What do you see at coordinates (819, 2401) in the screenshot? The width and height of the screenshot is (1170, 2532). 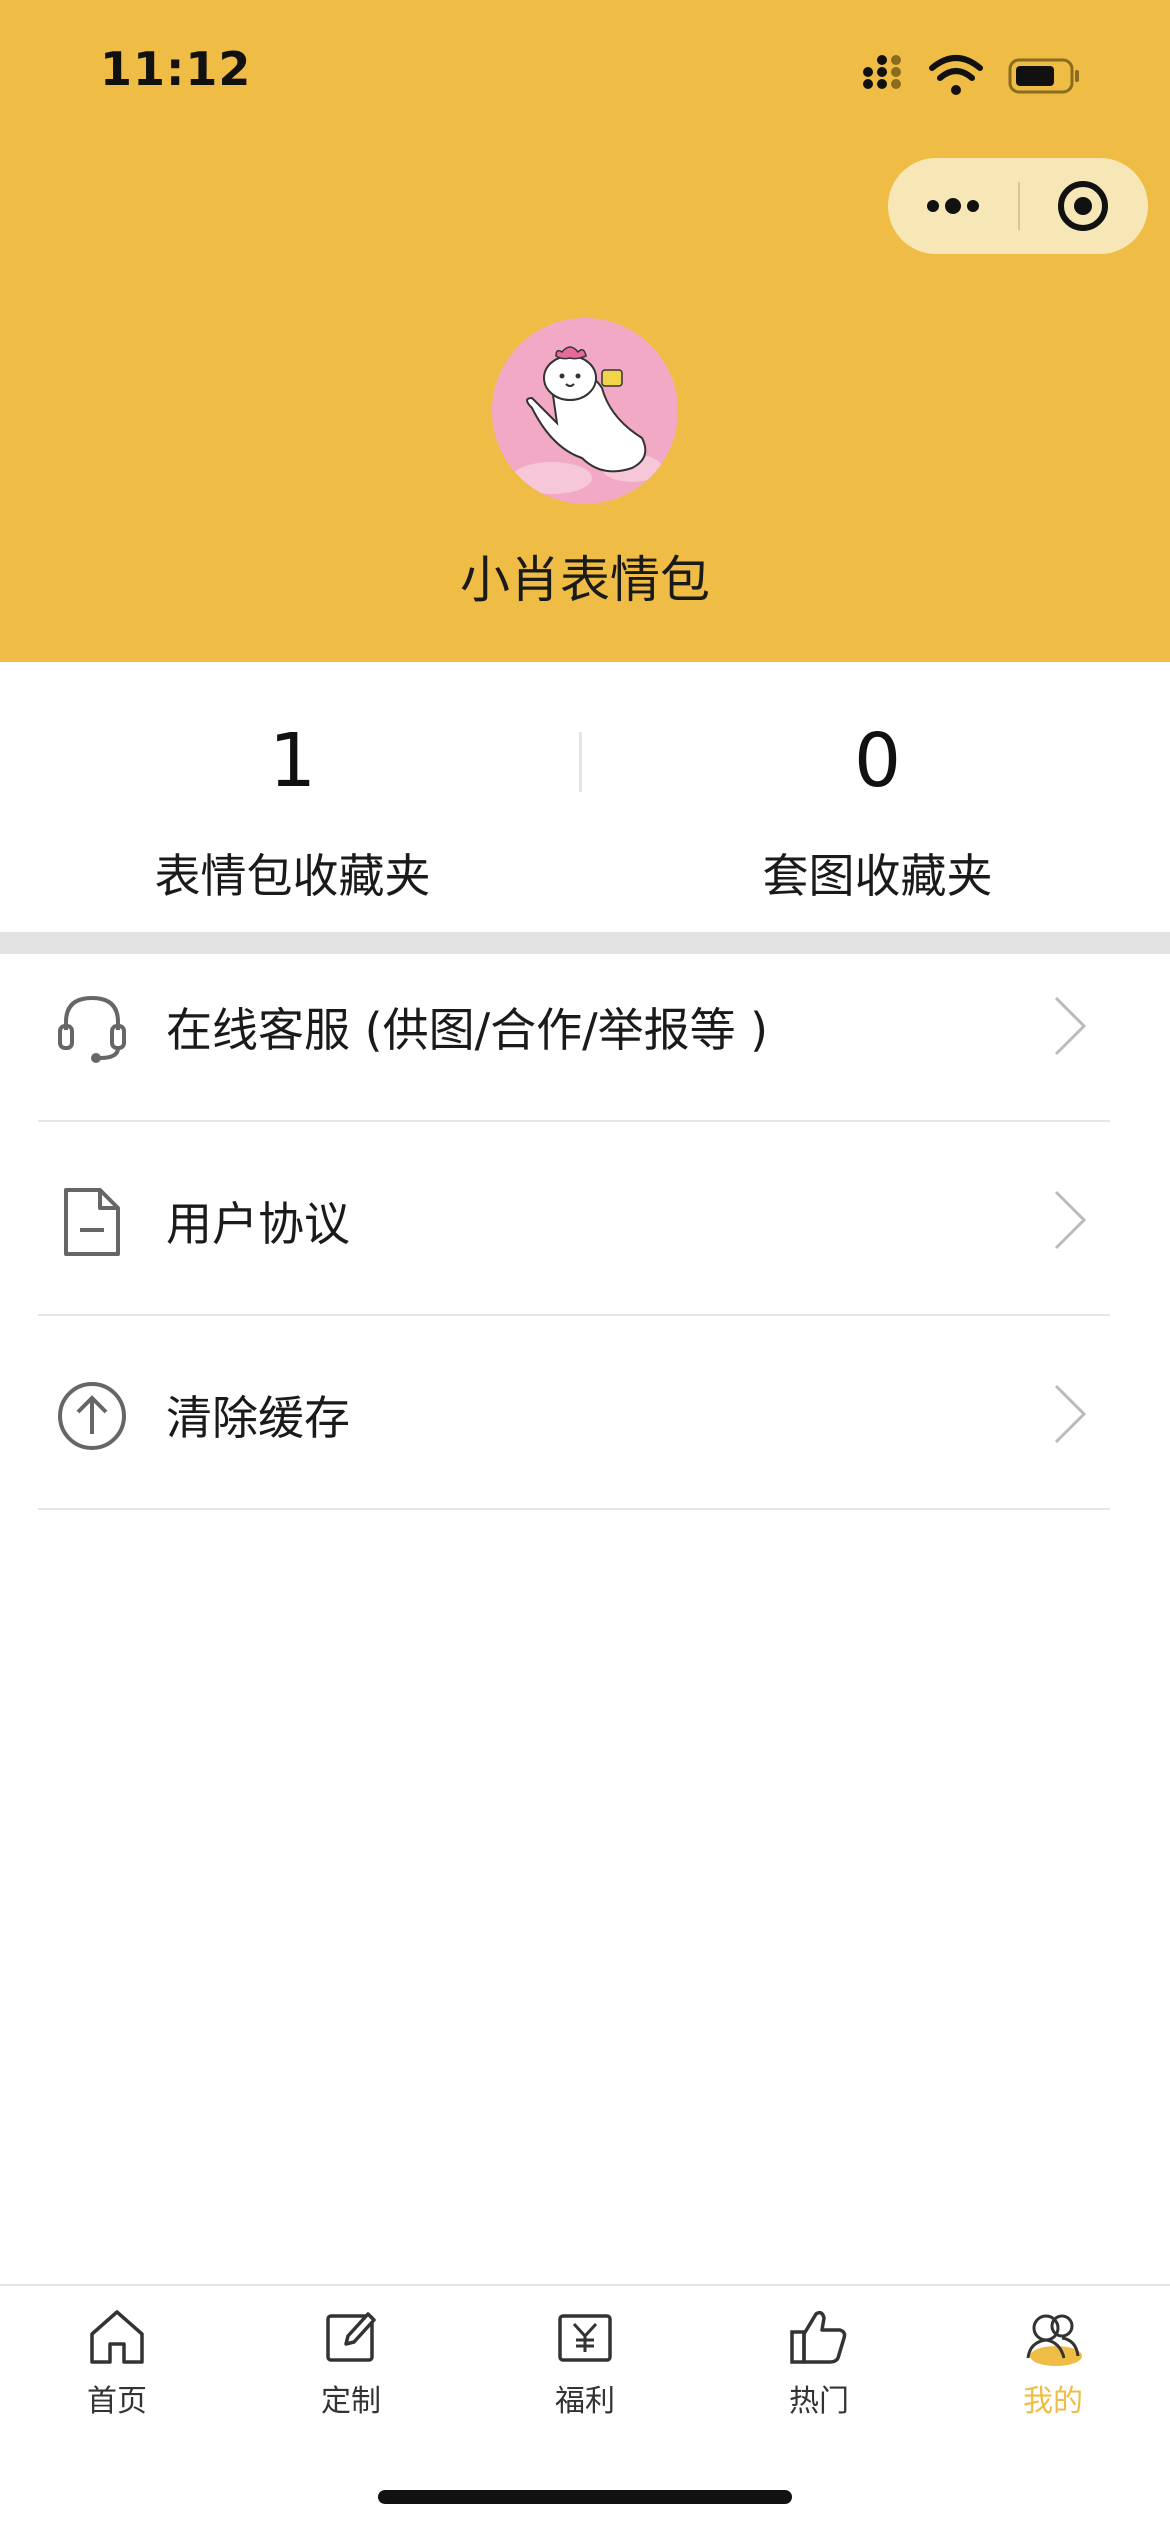 I see `tab-label: 热门` at bounding box center [819, 2401].